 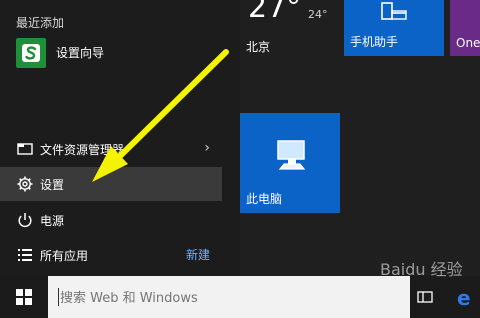 I want to click on recent-app-setup-wizard: 设置向导, so click(x=111, y=53).